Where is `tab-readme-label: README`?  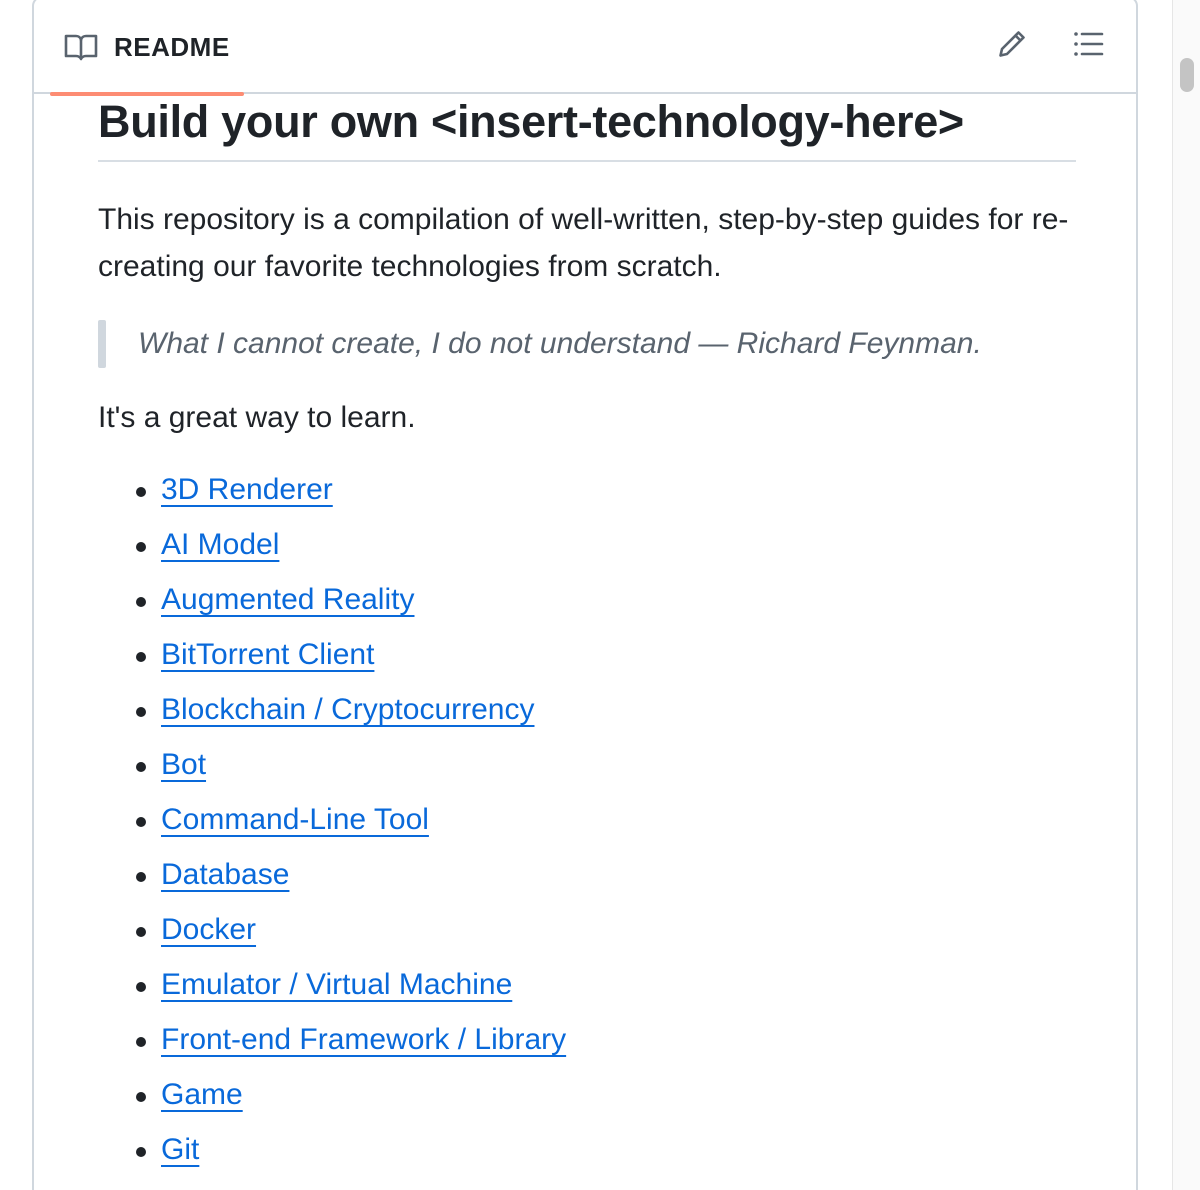 tab-readme-label: README is located at coordinates (172, 47).